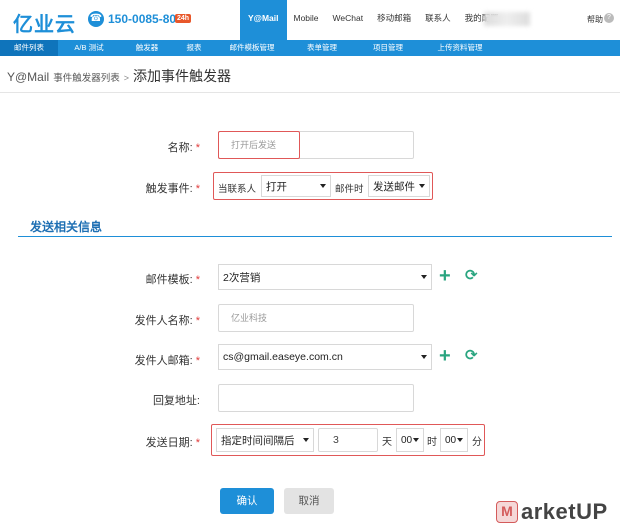 Image resolution: width=620 pixels, height=528 pixels. Describe the element at coordinates (322, 48) in the screenshot. I see `menu-form-mgmt: 表单管理` at that location.